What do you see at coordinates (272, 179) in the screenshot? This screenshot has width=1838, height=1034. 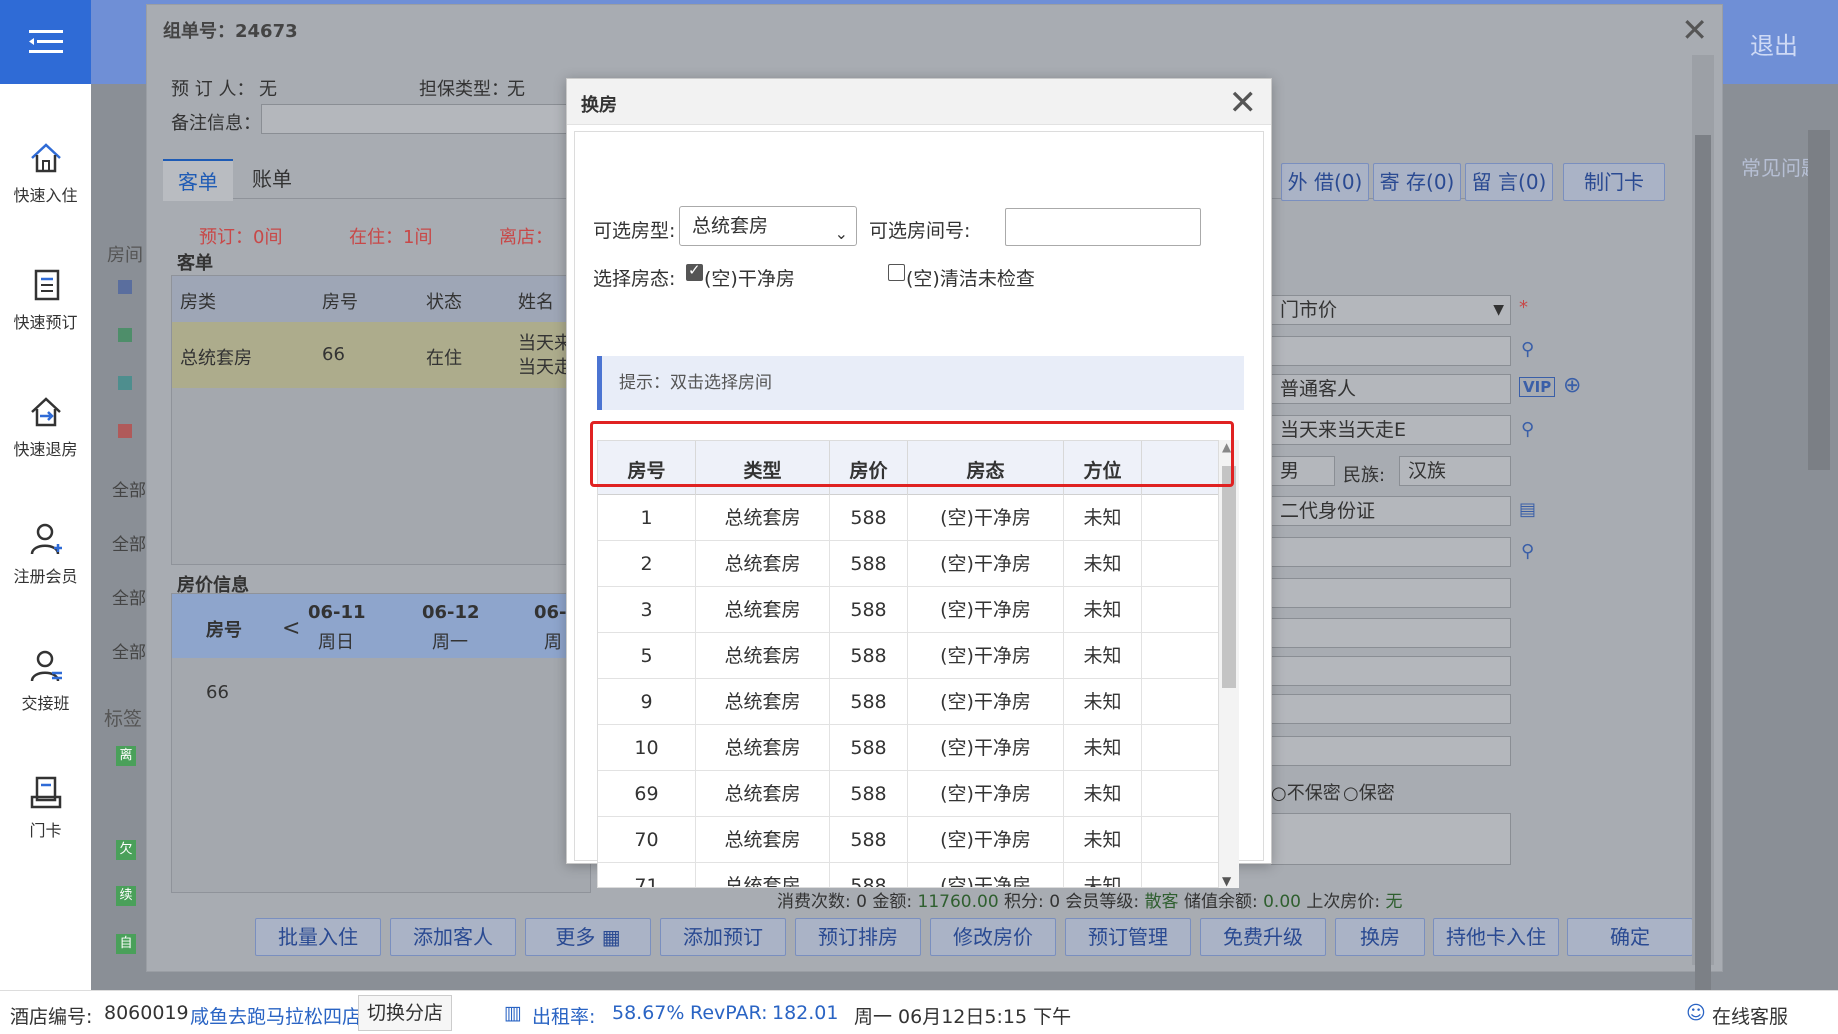 I see `tab-bill: 账单` at bounding box center [272, 179].